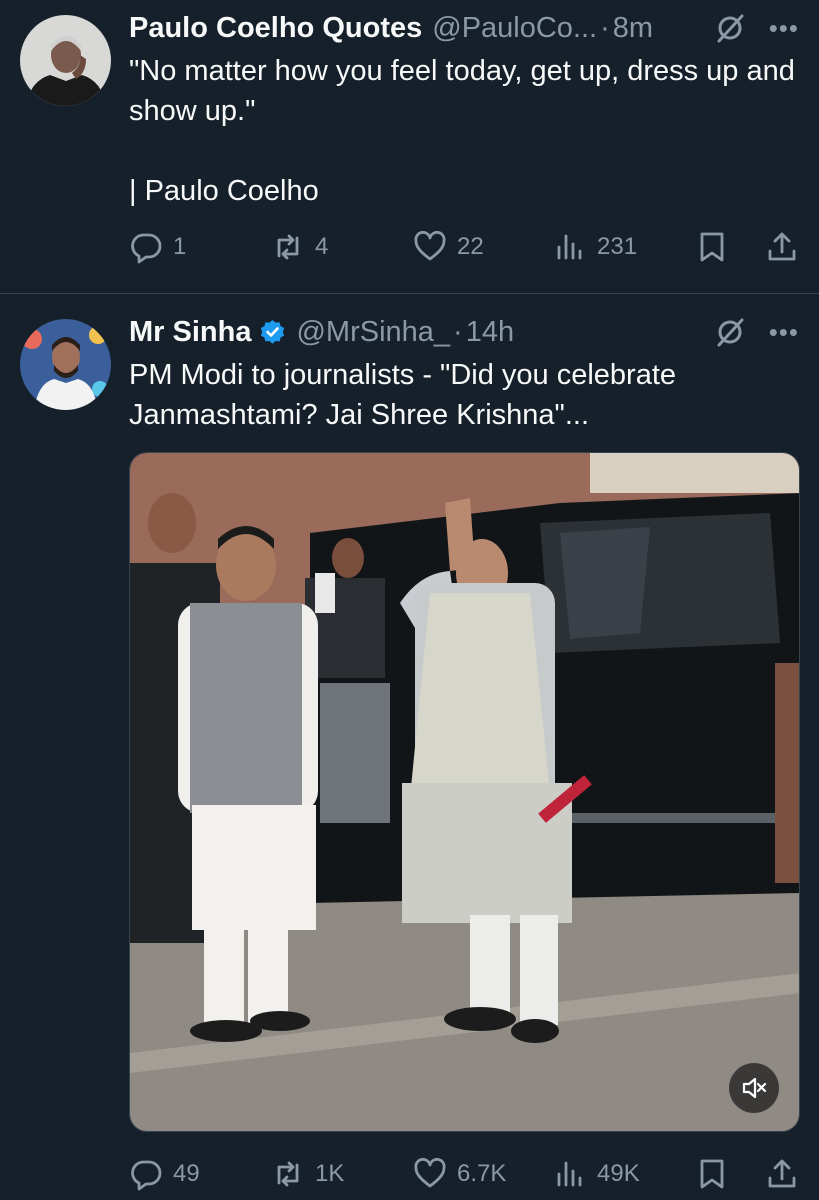 Image resolution: width=819 pixels, height=1200 pixels. Describe the element at coordinates (273, 331) in the screenshot. I see `verified-badge-icon` at that location.